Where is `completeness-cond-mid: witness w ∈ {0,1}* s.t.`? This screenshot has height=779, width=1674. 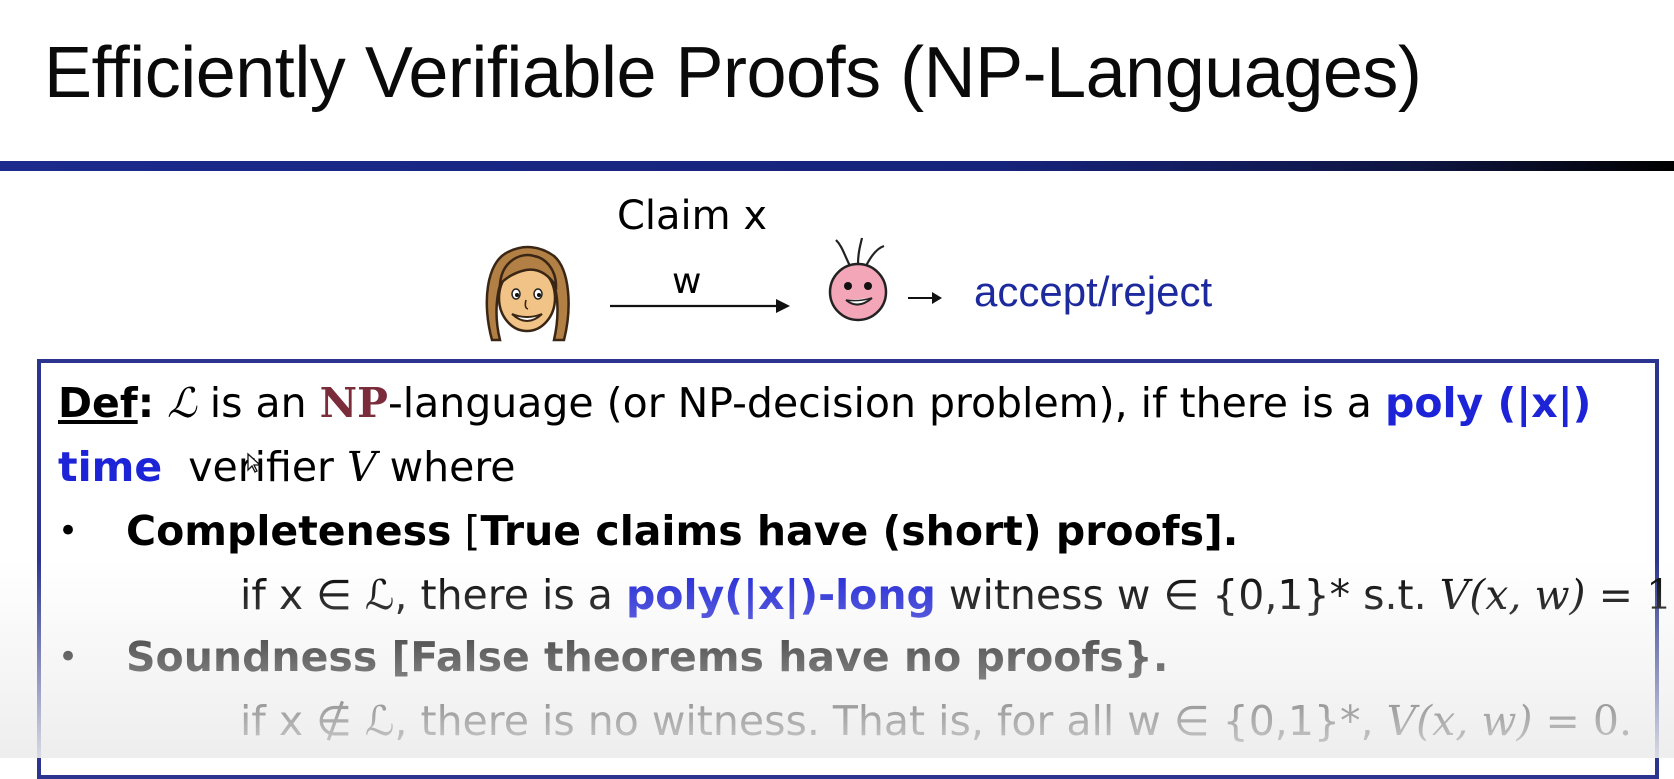 completeness-cond-mid: witness w ∈ {0,1}* s.t. is located at coordinates (1187, 595).